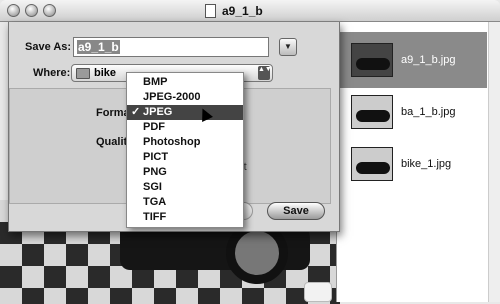 The height and width of the screenshot is (304, 500). I want to click on format-option-label: JPEG, so click(158, 112).